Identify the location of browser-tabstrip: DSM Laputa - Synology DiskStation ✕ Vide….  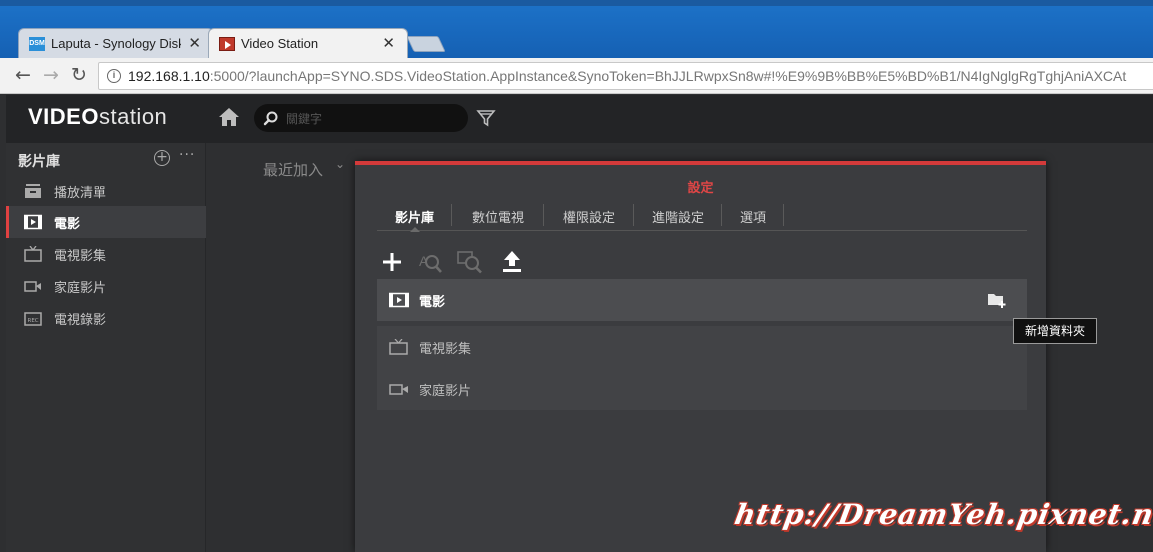
(576, 29).